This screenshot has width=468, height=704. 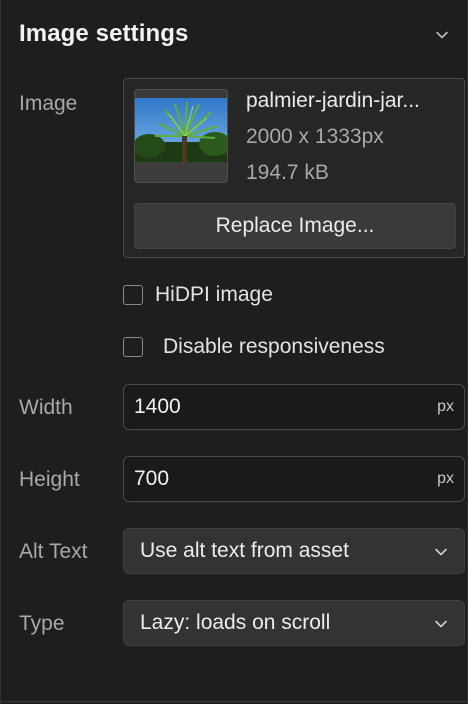 What do you see at coordinates (48, 103) in the screenshot?
I see `image-label: Image` at bounding box center [48, 103].